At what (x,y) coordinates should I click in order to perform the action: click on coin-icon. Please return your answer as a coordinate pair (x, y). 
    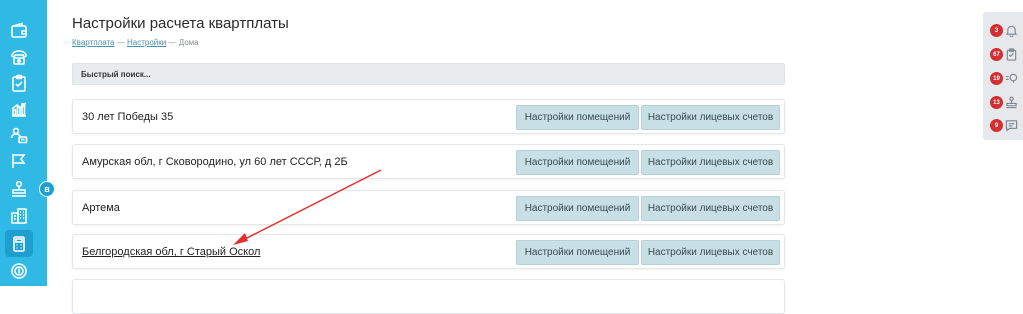
    Looking at the image, I should click on (19, 271).